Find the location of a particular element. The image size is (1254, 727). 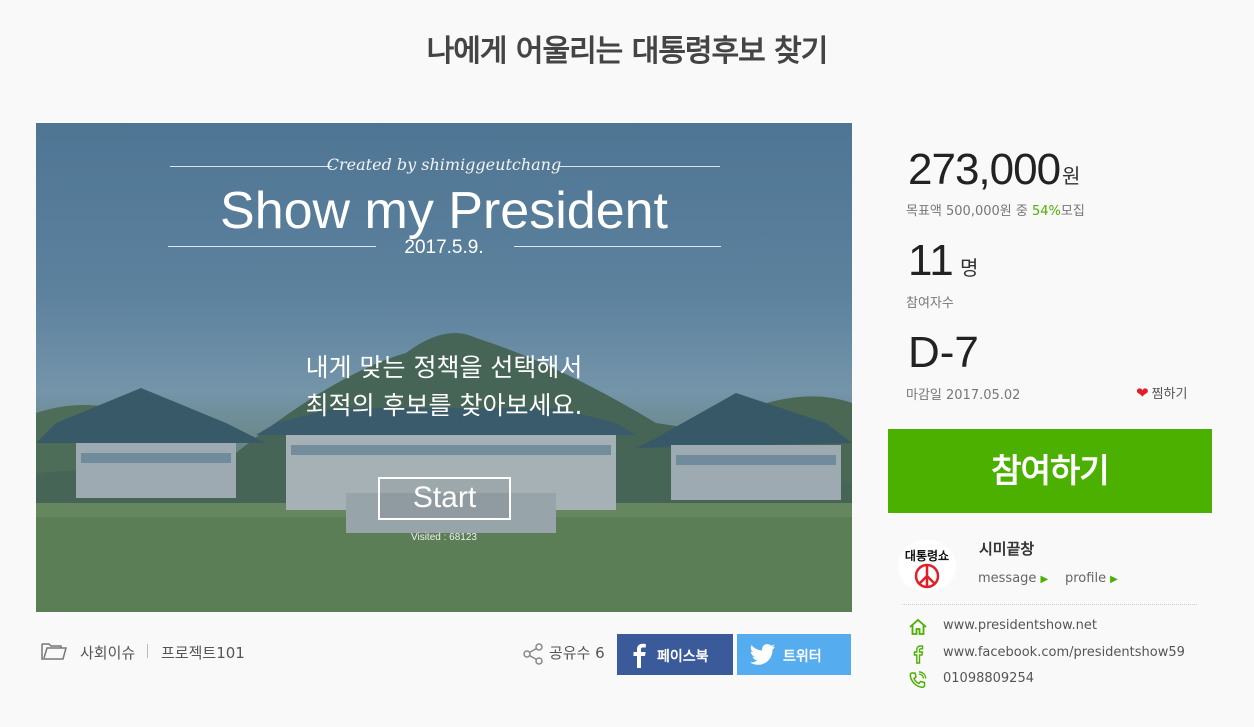

svg-text: 대통령쇼 is located at coordinates (927, 555).